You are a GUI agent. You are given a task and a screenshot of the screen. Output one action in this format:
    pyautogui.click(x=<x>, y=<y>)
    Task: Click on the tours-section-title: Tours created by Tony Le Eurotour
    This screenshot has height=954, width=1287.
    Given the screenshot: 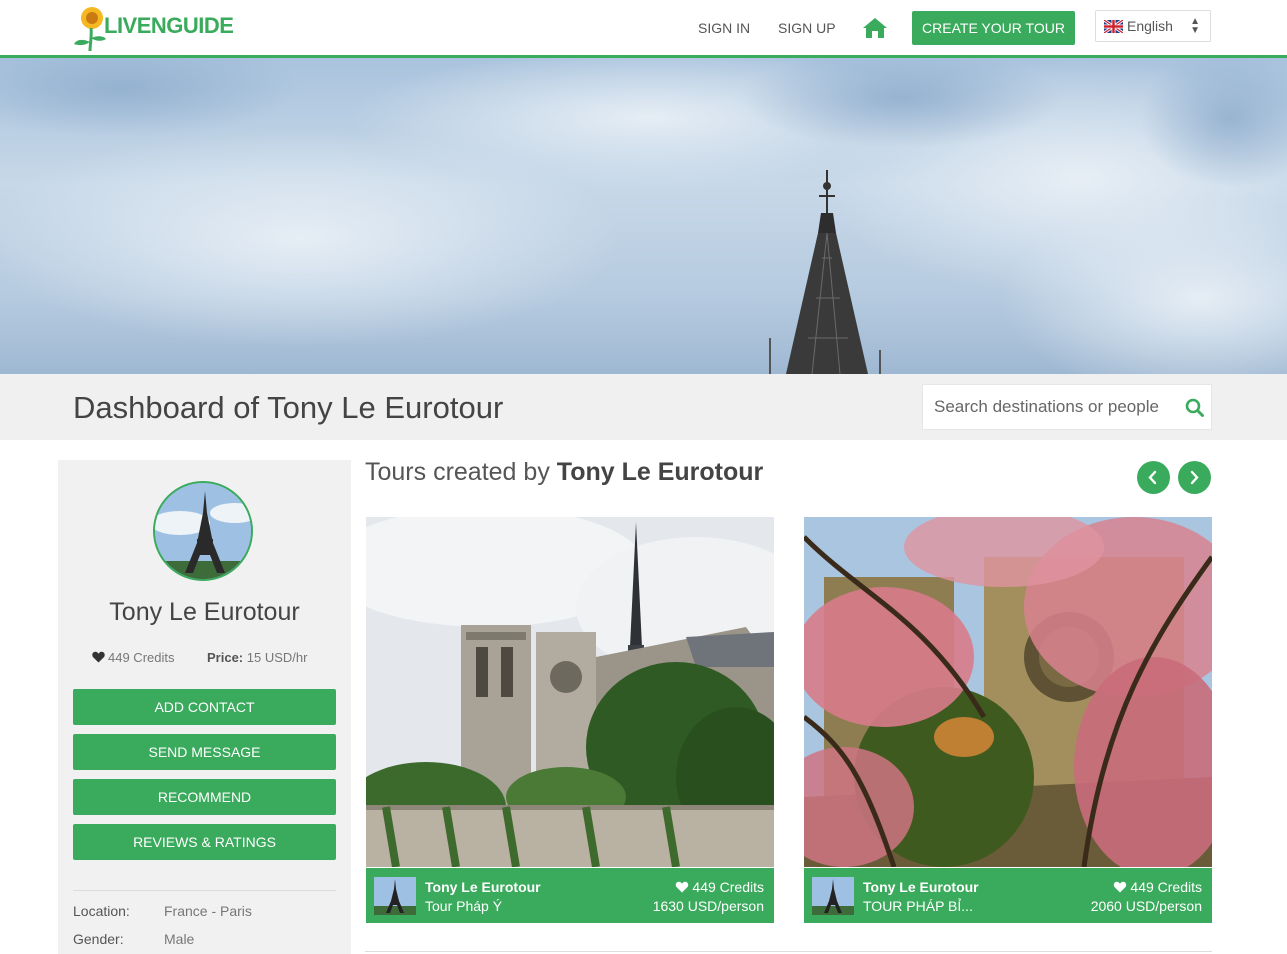 What is the action you would take?
    pyautogui.click(x=564, y=472)
    